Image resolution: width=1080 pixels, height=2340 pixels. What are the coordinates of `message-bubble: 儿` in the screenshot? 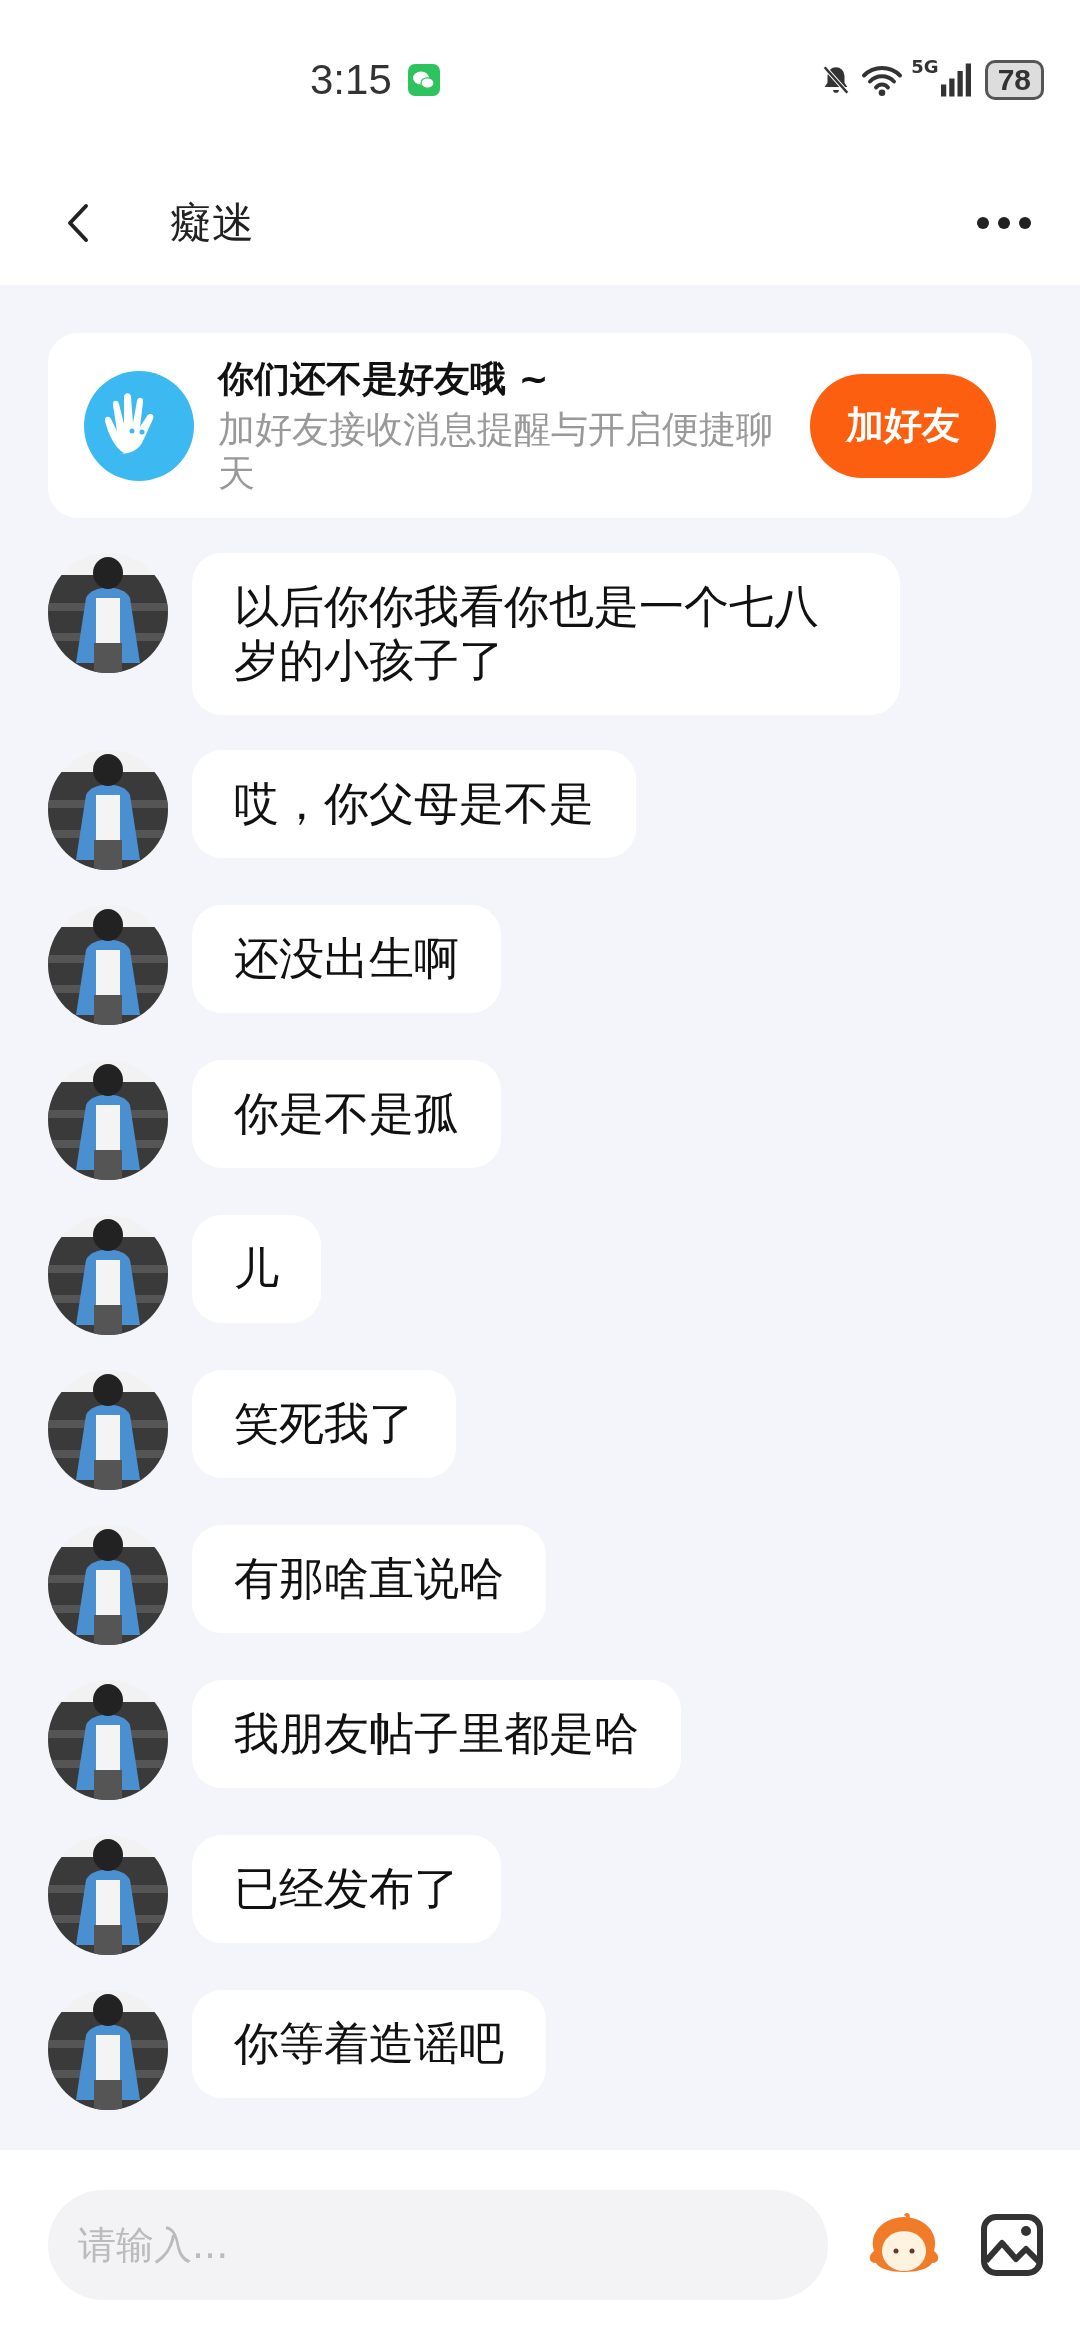 It's located at (256, 1269).